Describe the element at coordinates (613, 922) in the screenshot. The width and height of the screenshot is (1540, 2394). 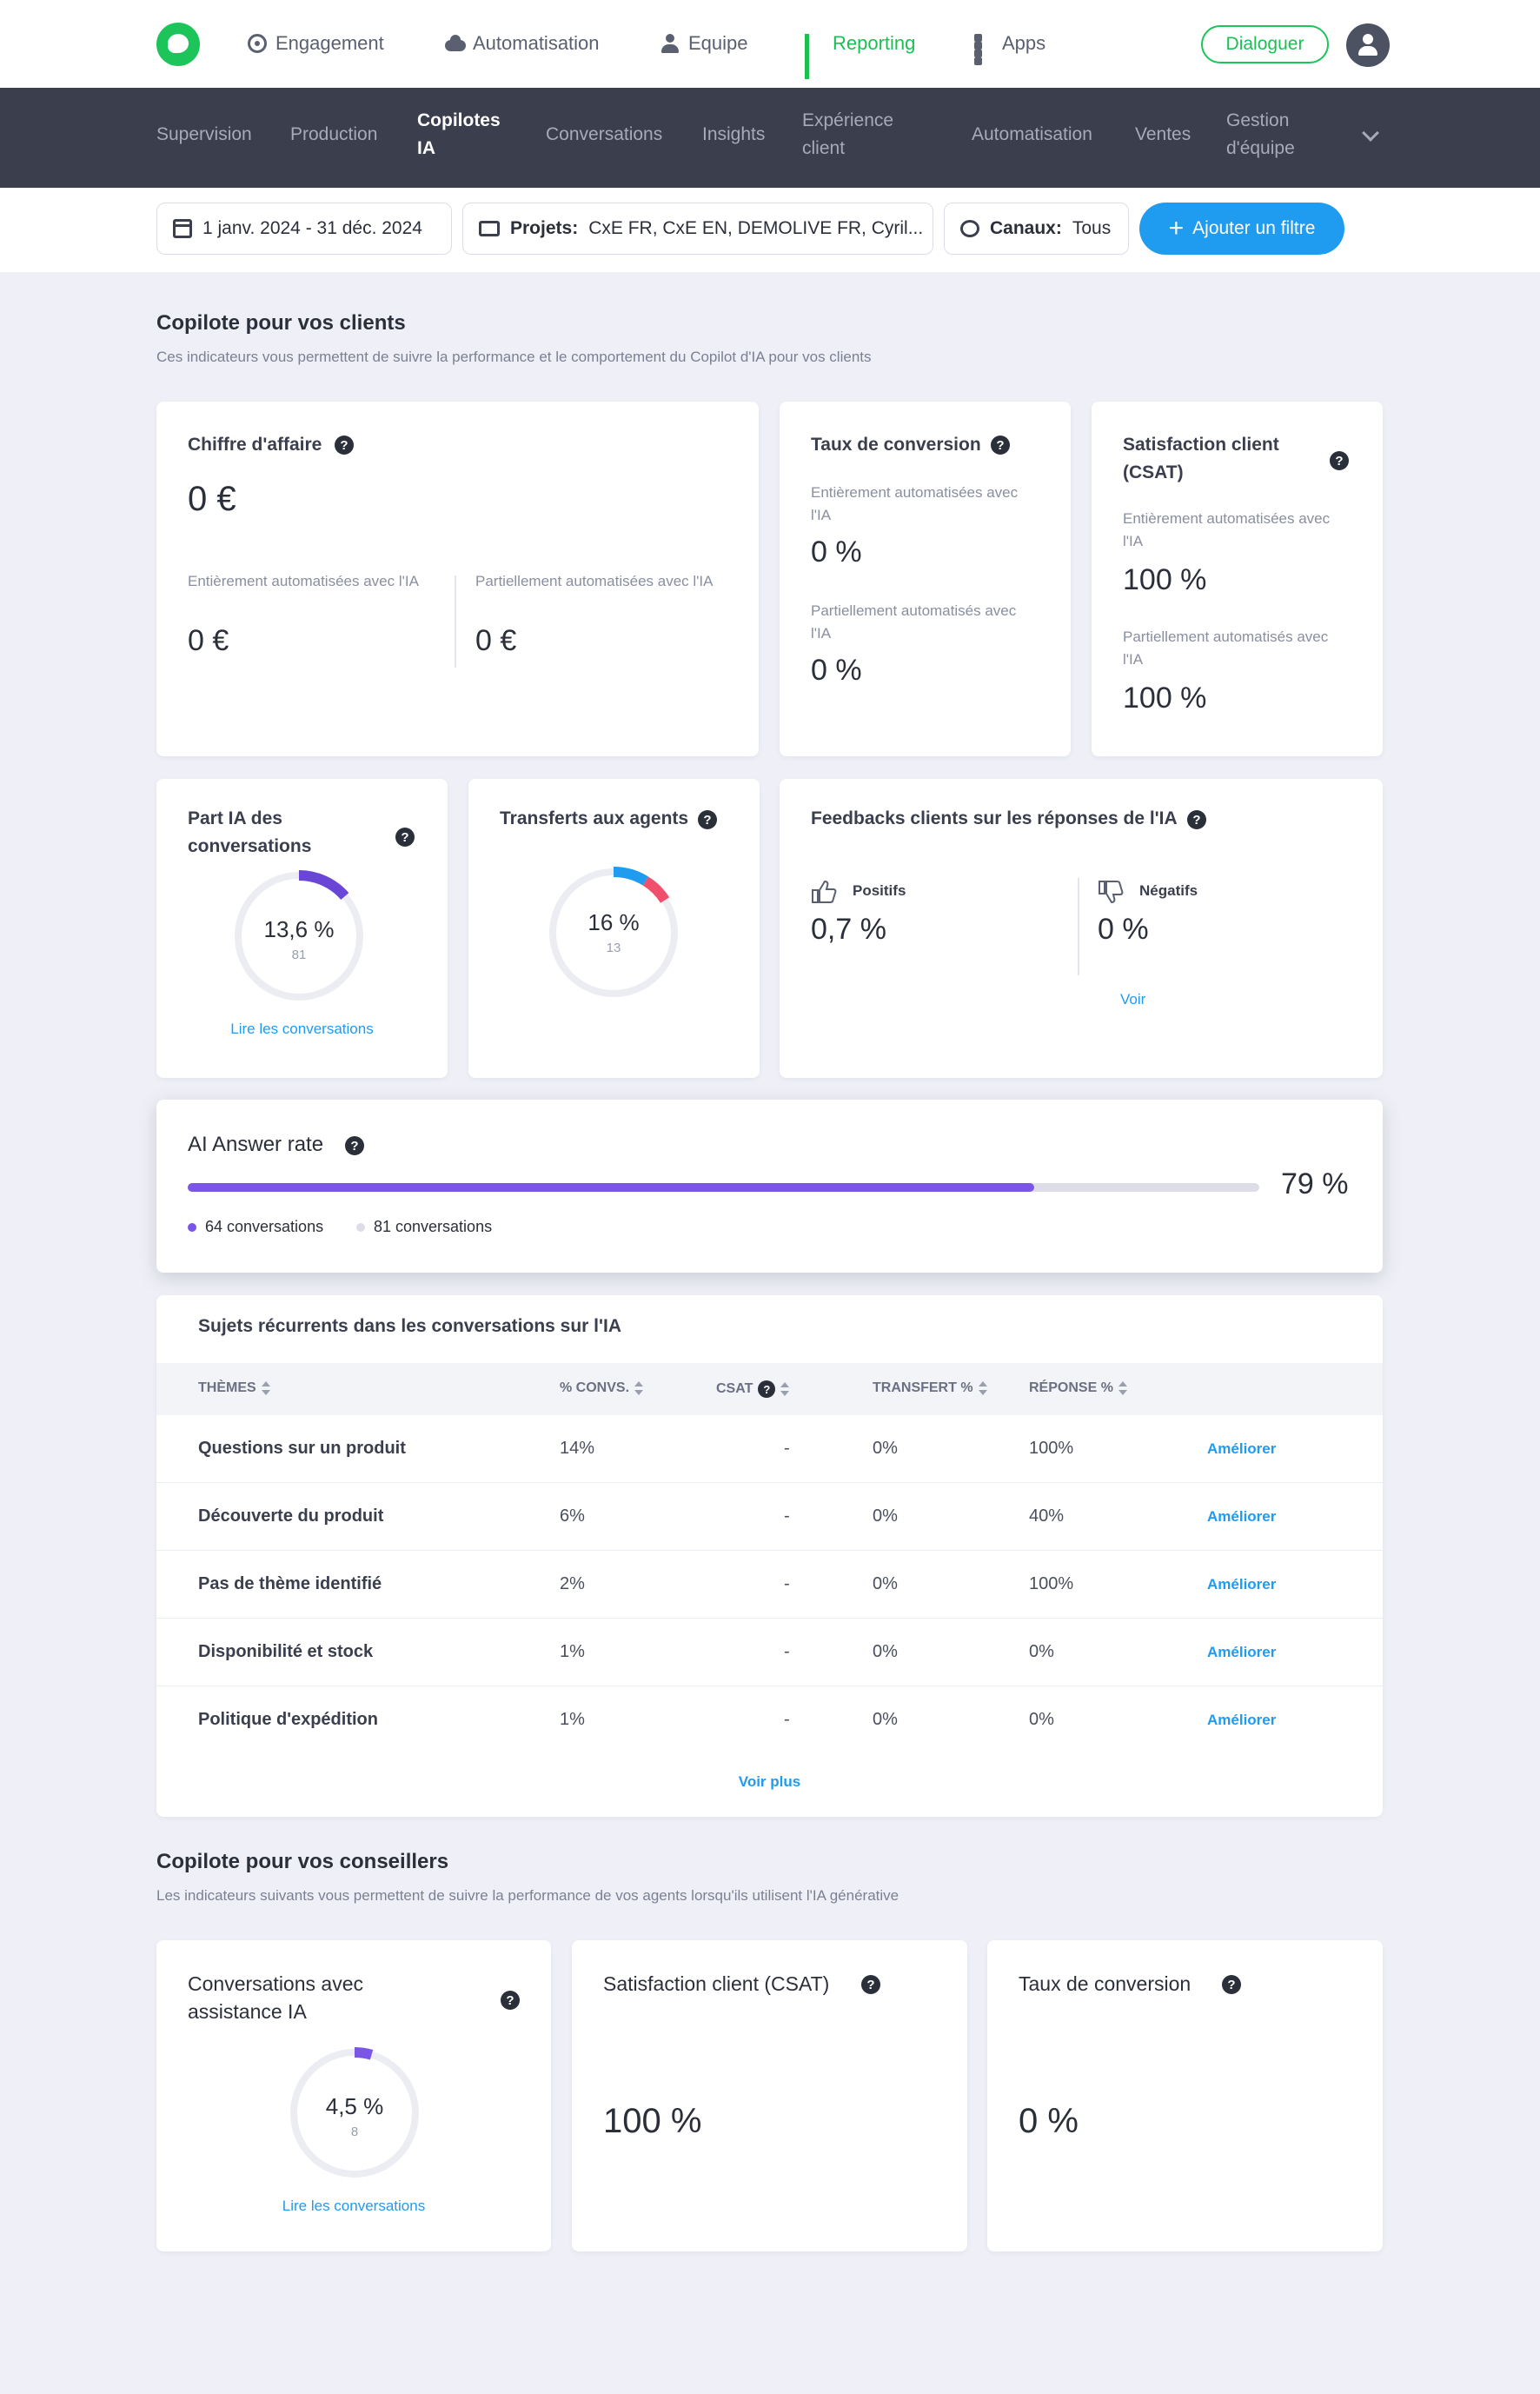
I see `transfers-percent: 16 %` at that location.